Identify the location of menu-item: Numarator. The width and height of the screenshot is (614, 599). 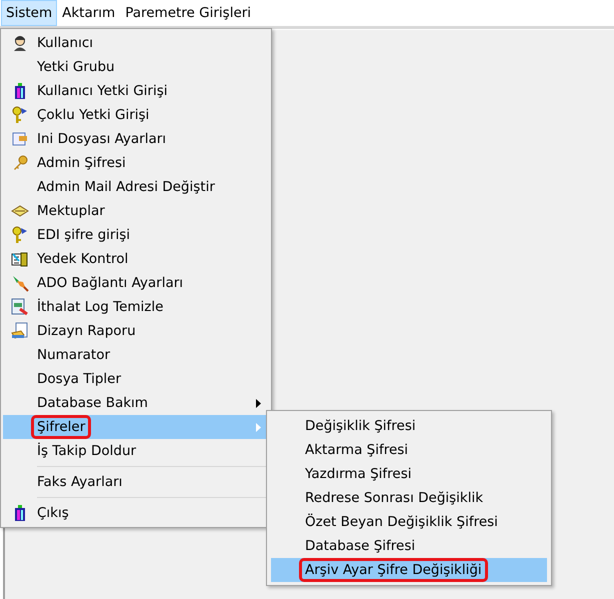
(136, 355).